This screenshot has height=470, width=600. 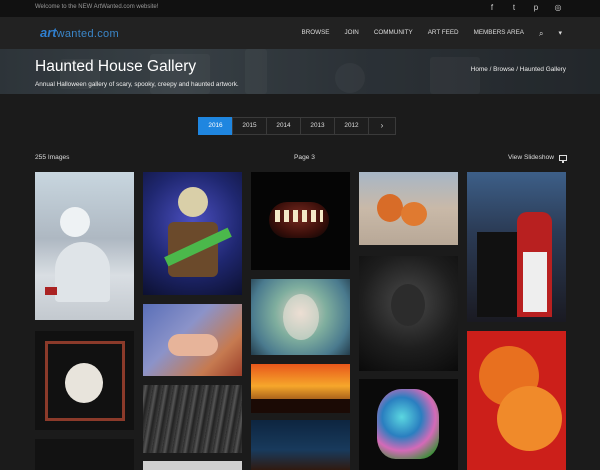 What do you see at coordinates (382, 126) in the screenshot?
I see `next-arrow-icon: ›` at bounding box center [382, 126].